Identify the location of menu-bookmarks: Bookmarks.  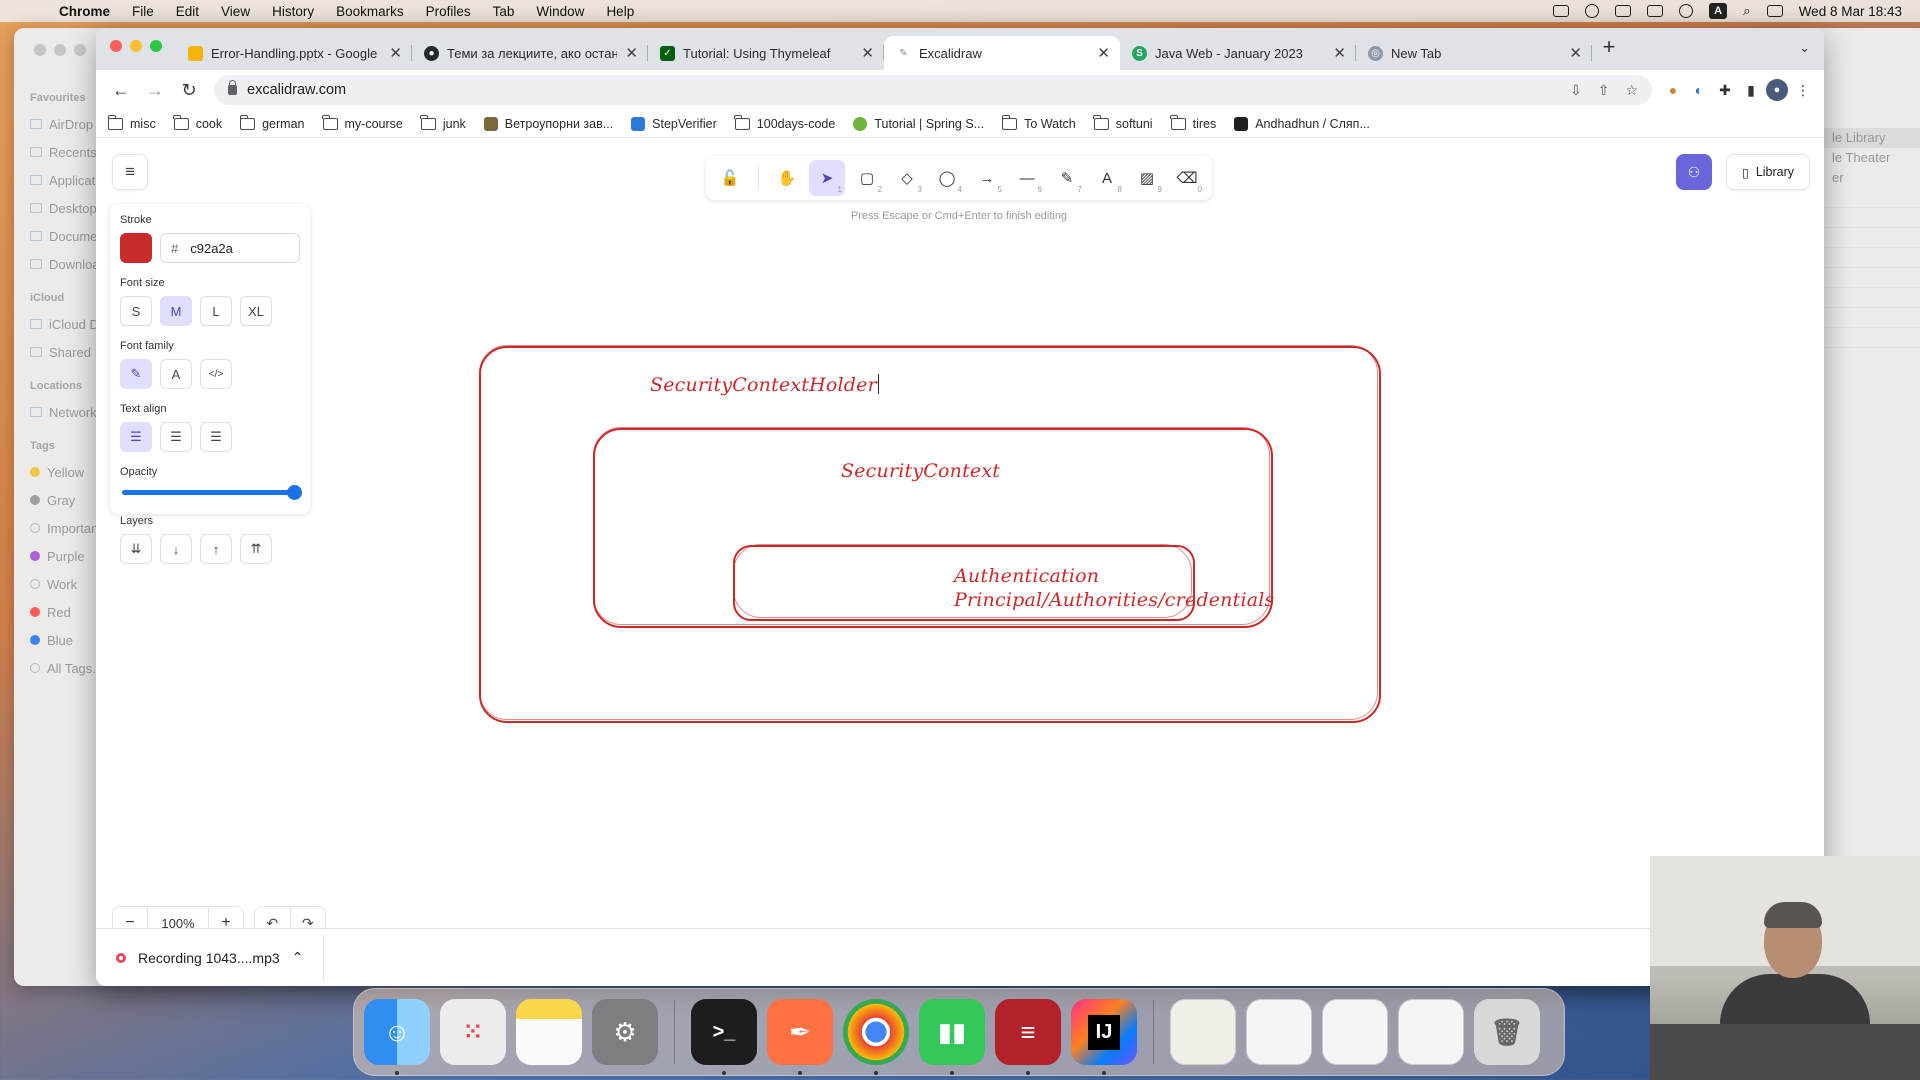
(370, 11).